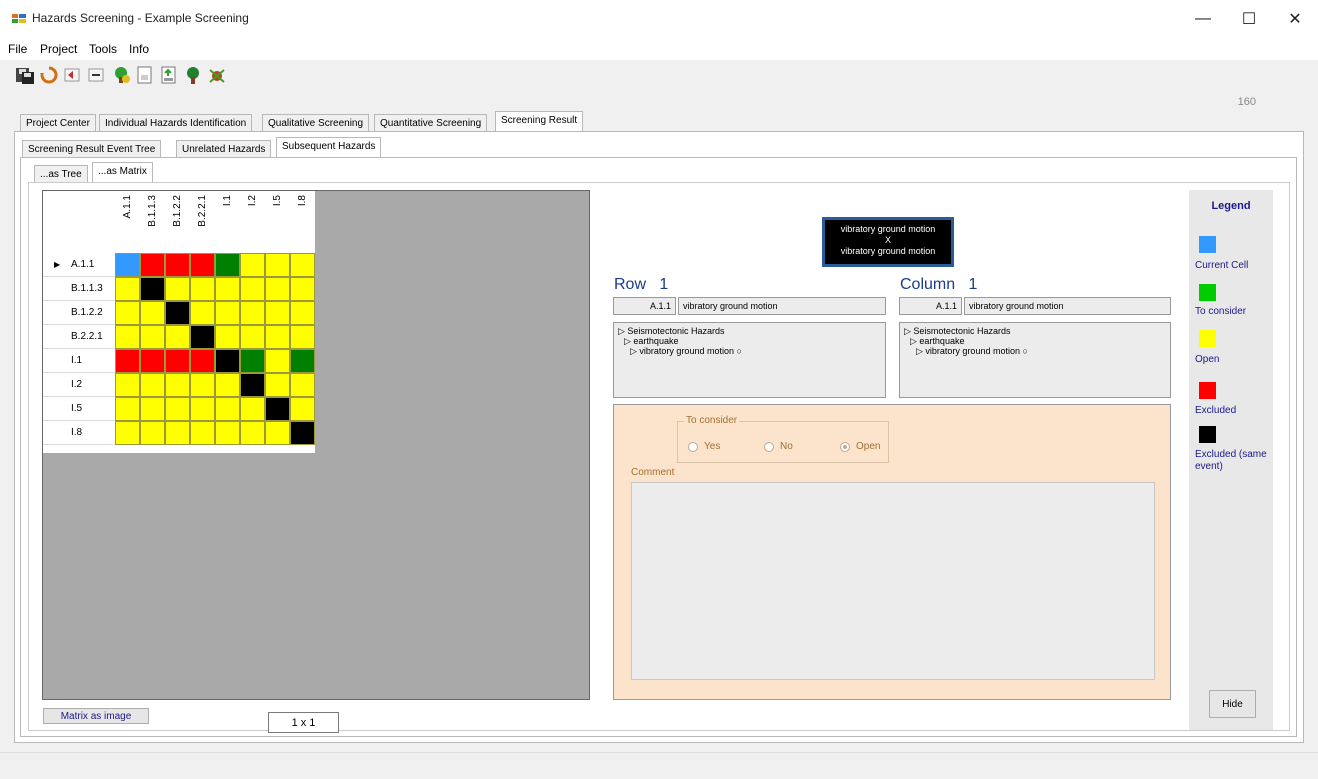 This screenshot has width=1318, height=779. I want to click on matrix-column-header: A.1.1, so click(127, 222).